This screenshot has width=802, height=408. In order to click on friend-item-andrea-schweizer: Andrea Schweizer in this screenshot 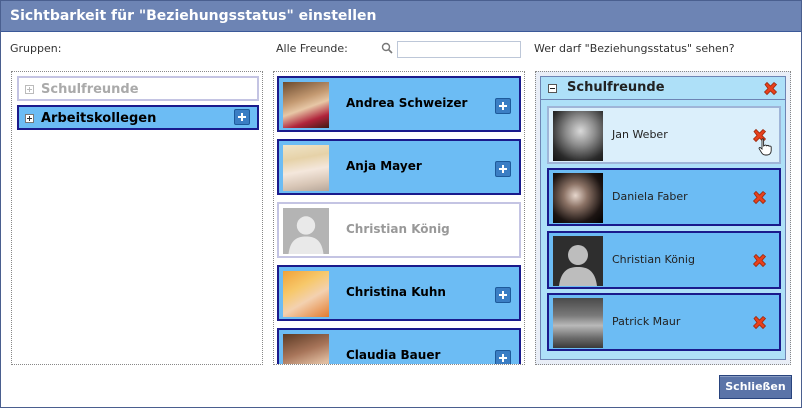, I will do `click(399, 104)`.